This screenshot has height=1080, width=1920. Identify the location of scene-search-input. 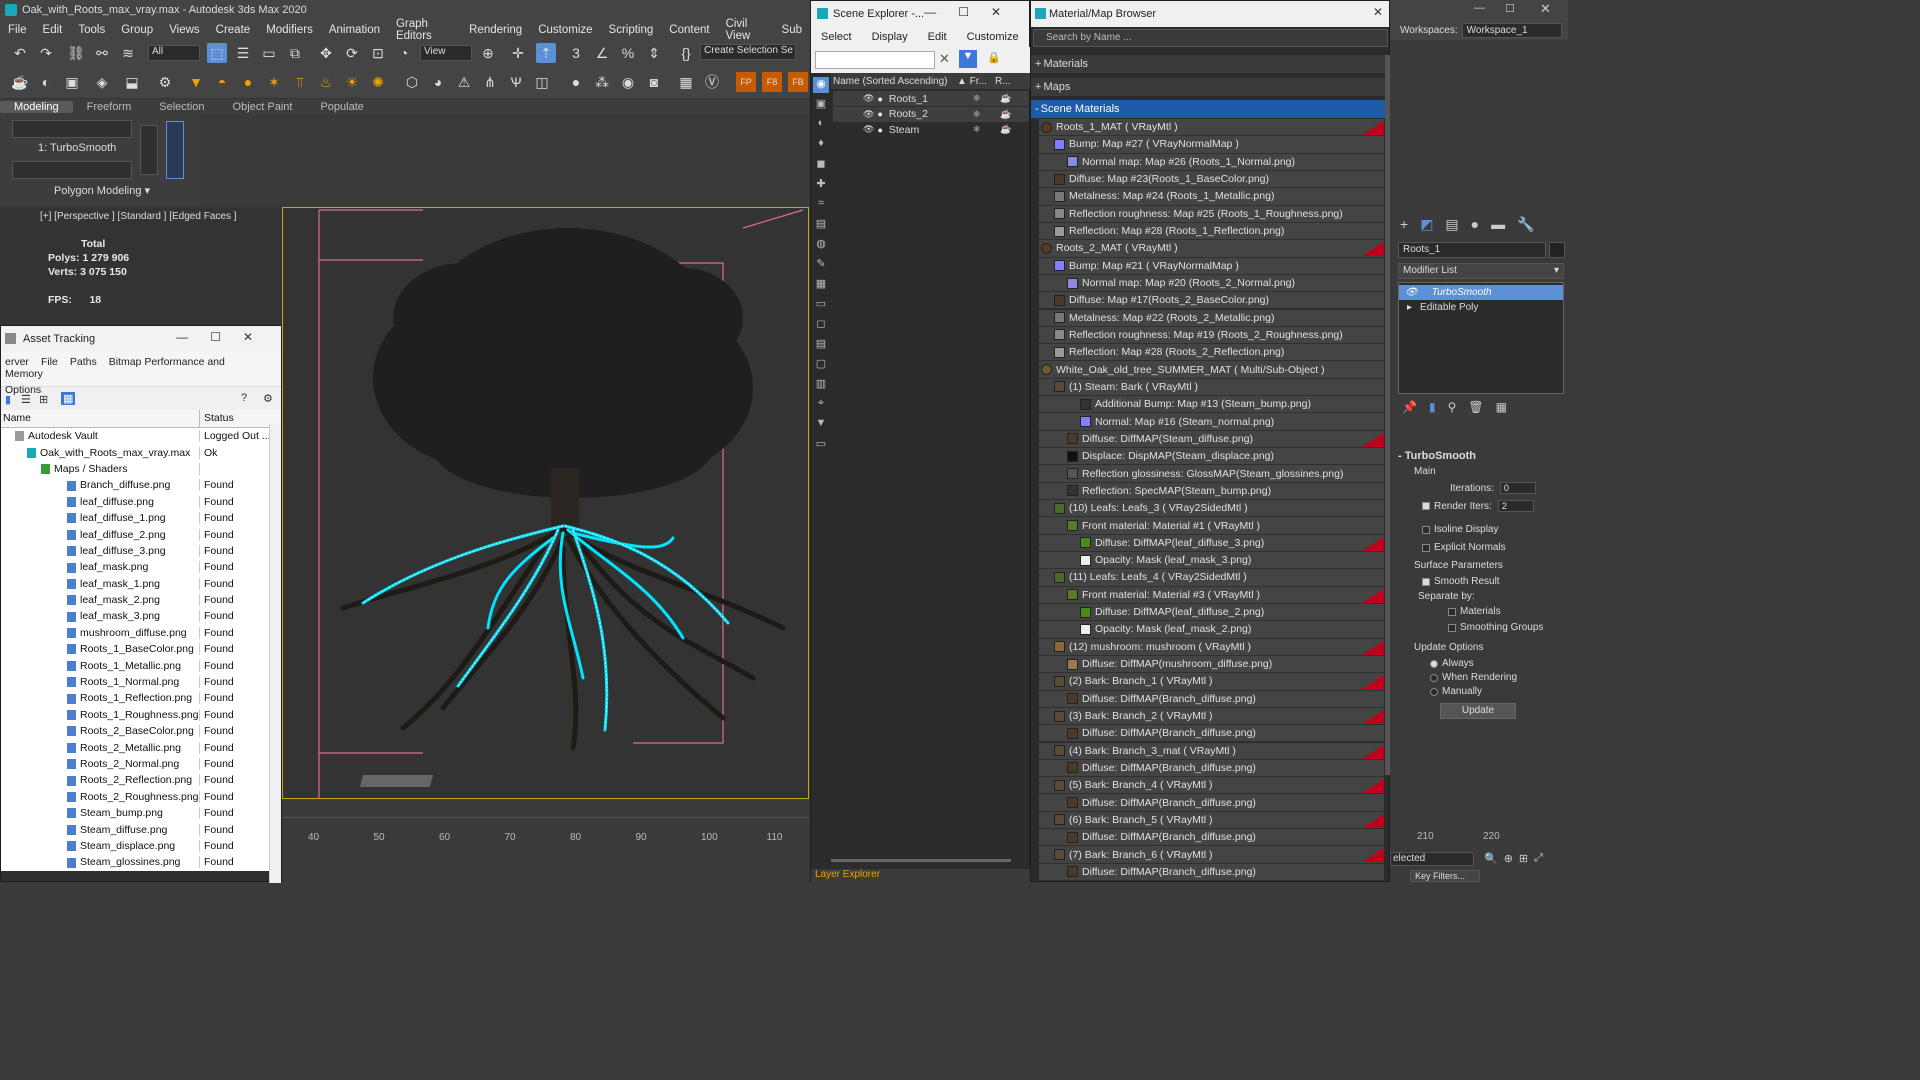
(875, 60).